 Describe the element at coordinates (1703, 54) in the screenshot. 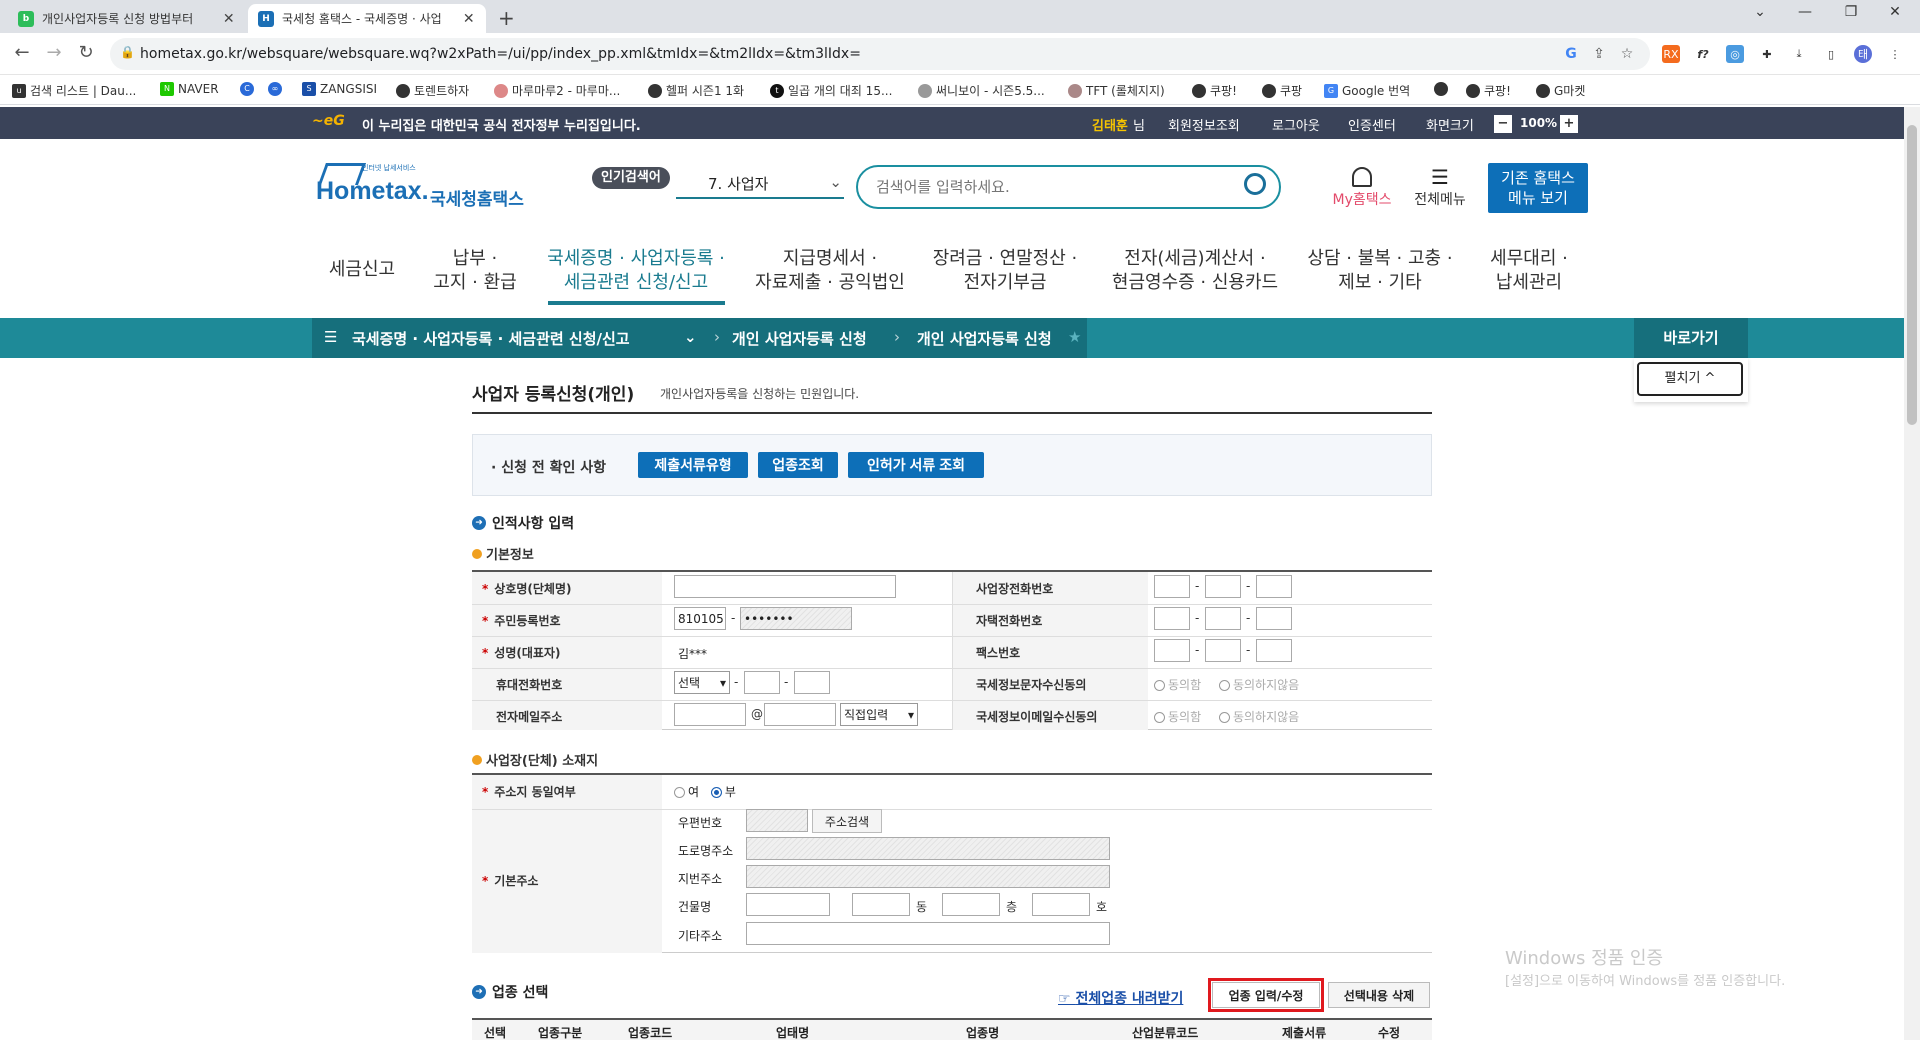

I see `extension-formula-icon: f?` at that location.